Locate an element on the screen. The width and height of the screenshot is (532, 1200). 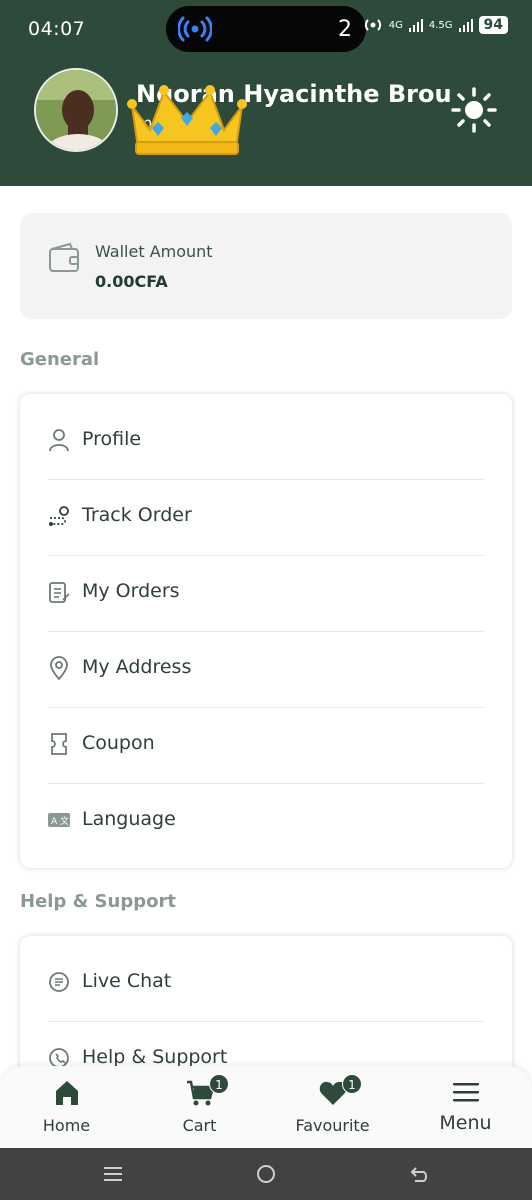
language-icon: A 文 is located at coordinates (59, 820).